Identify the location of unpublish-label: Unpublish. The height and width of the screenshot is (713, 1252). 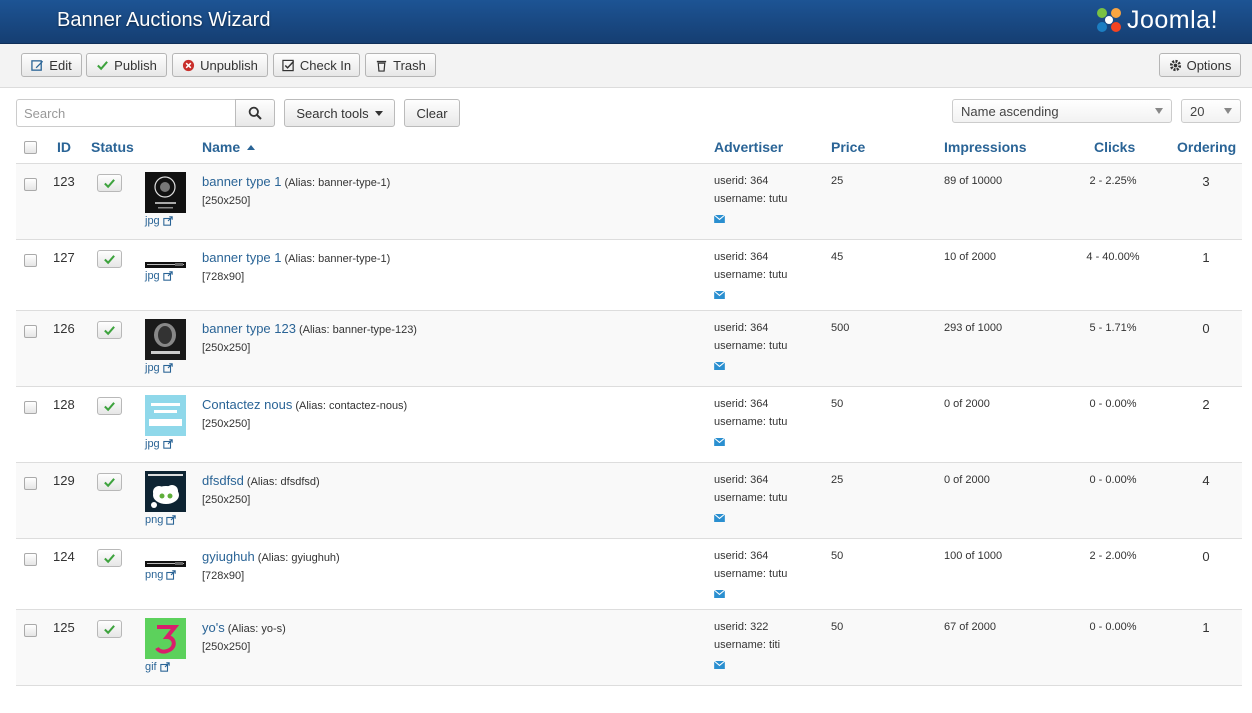
(229, 65).